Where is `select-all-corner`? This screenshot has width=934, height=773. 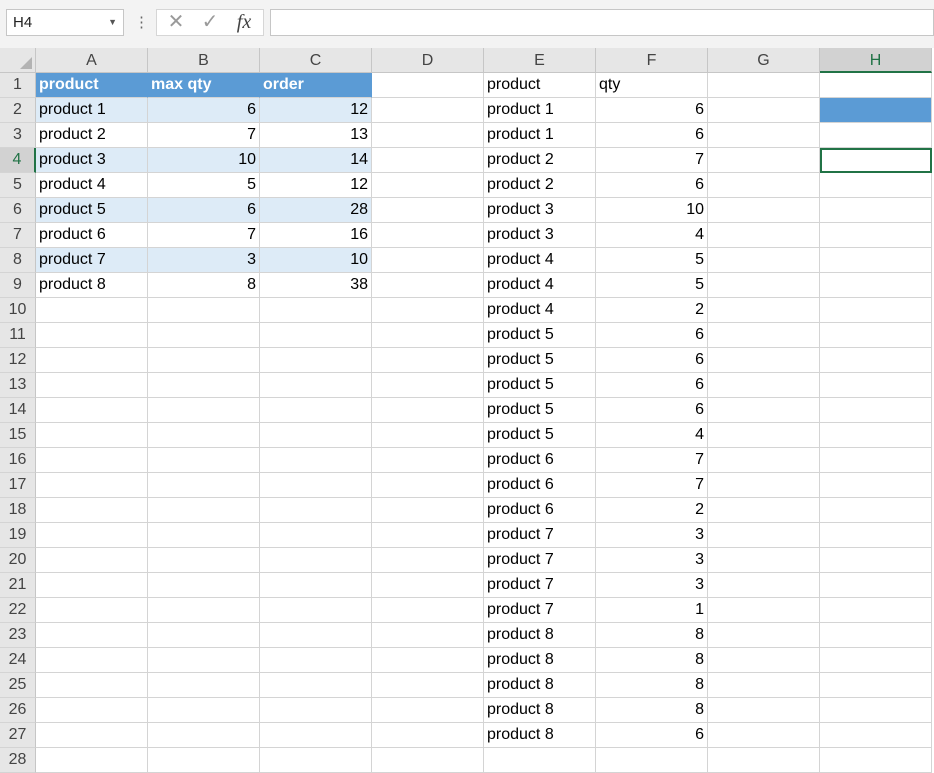 select-all-corner is located at coordinates (18, 60).